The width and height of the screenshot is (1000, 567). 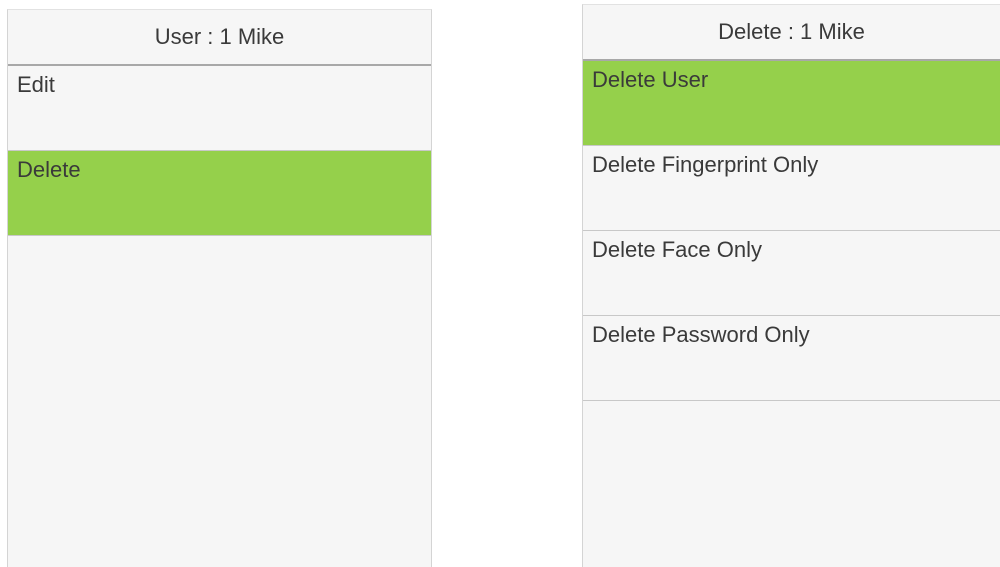 I want to click on menu-item-edit: Edit, so click(x=219, y=108).